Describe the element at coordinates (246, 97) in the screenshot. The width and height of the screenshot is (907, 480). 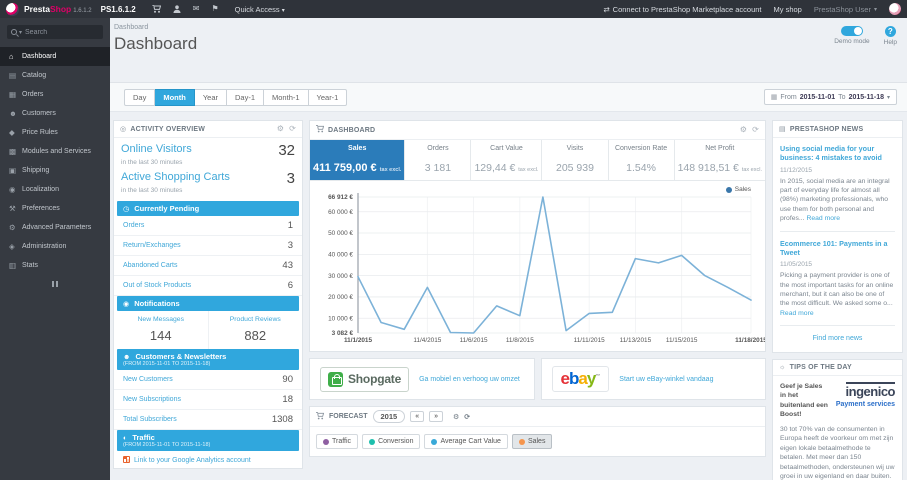
I see `range-day-1-button: Day-1` at that location.